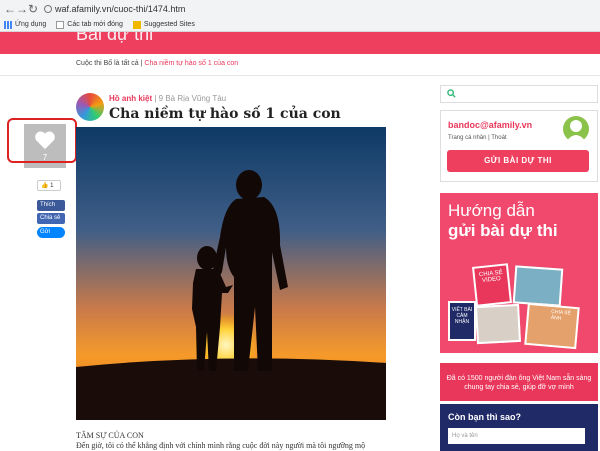 The width and height of the screenshot is (600, 451). Describe the element at coordinates (52, 186) in the screenshot. I see `thumbs-up-count: 1` at that location.